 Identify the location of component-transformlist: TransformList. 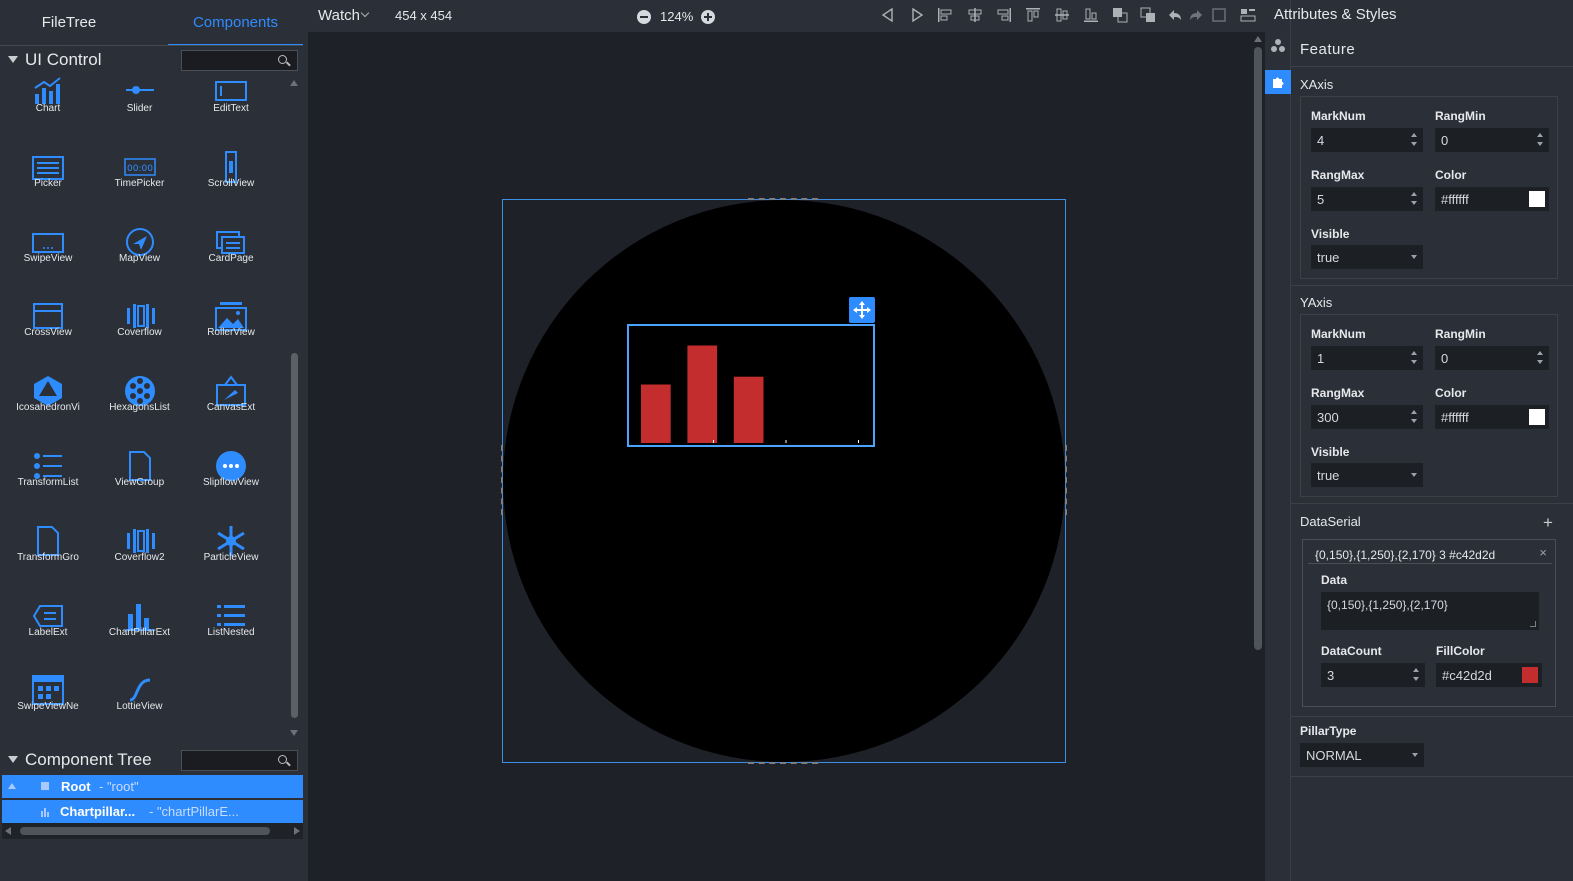
(48, 485).